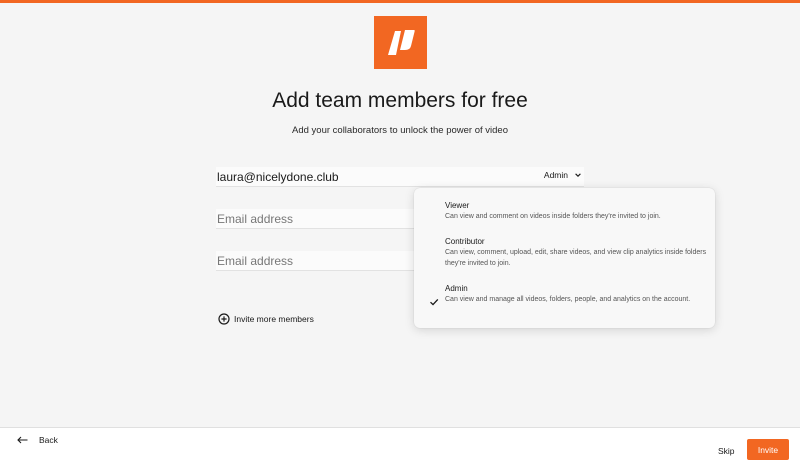 Image resolution: width=800 pixels, height=470 pixels. Describe the element at coordinates (457, 205) in the screenshot. I see `role-option-title: Viewer` at that location.